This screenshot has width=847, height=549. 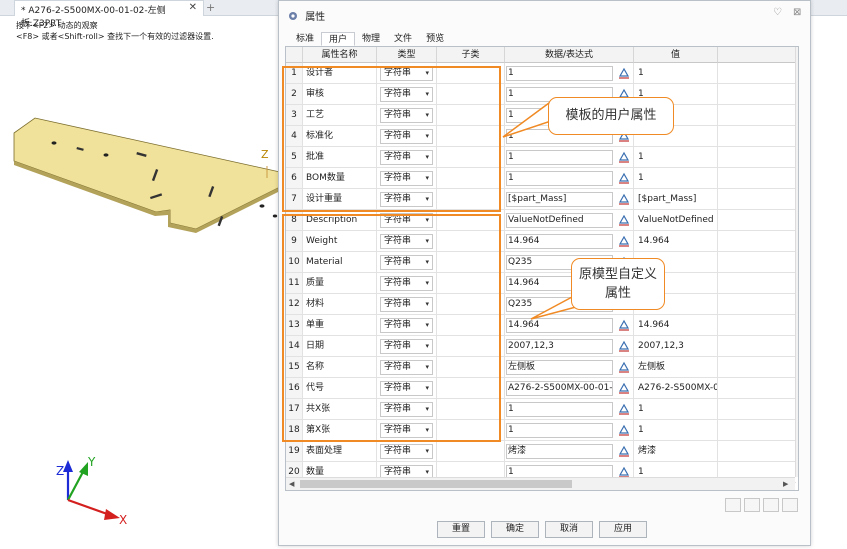 I want to click on close-icon: ✕, so click(x=193, y=7).